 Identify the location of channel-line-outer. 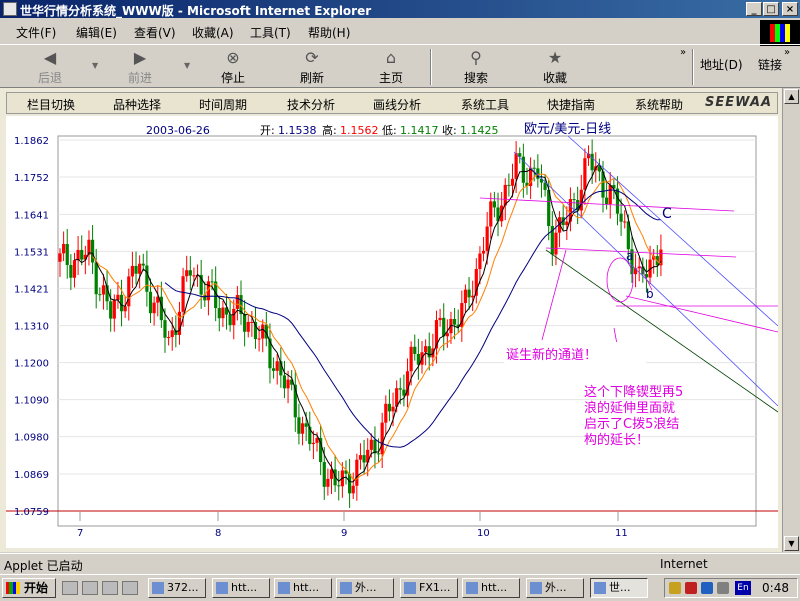
(673, 231).